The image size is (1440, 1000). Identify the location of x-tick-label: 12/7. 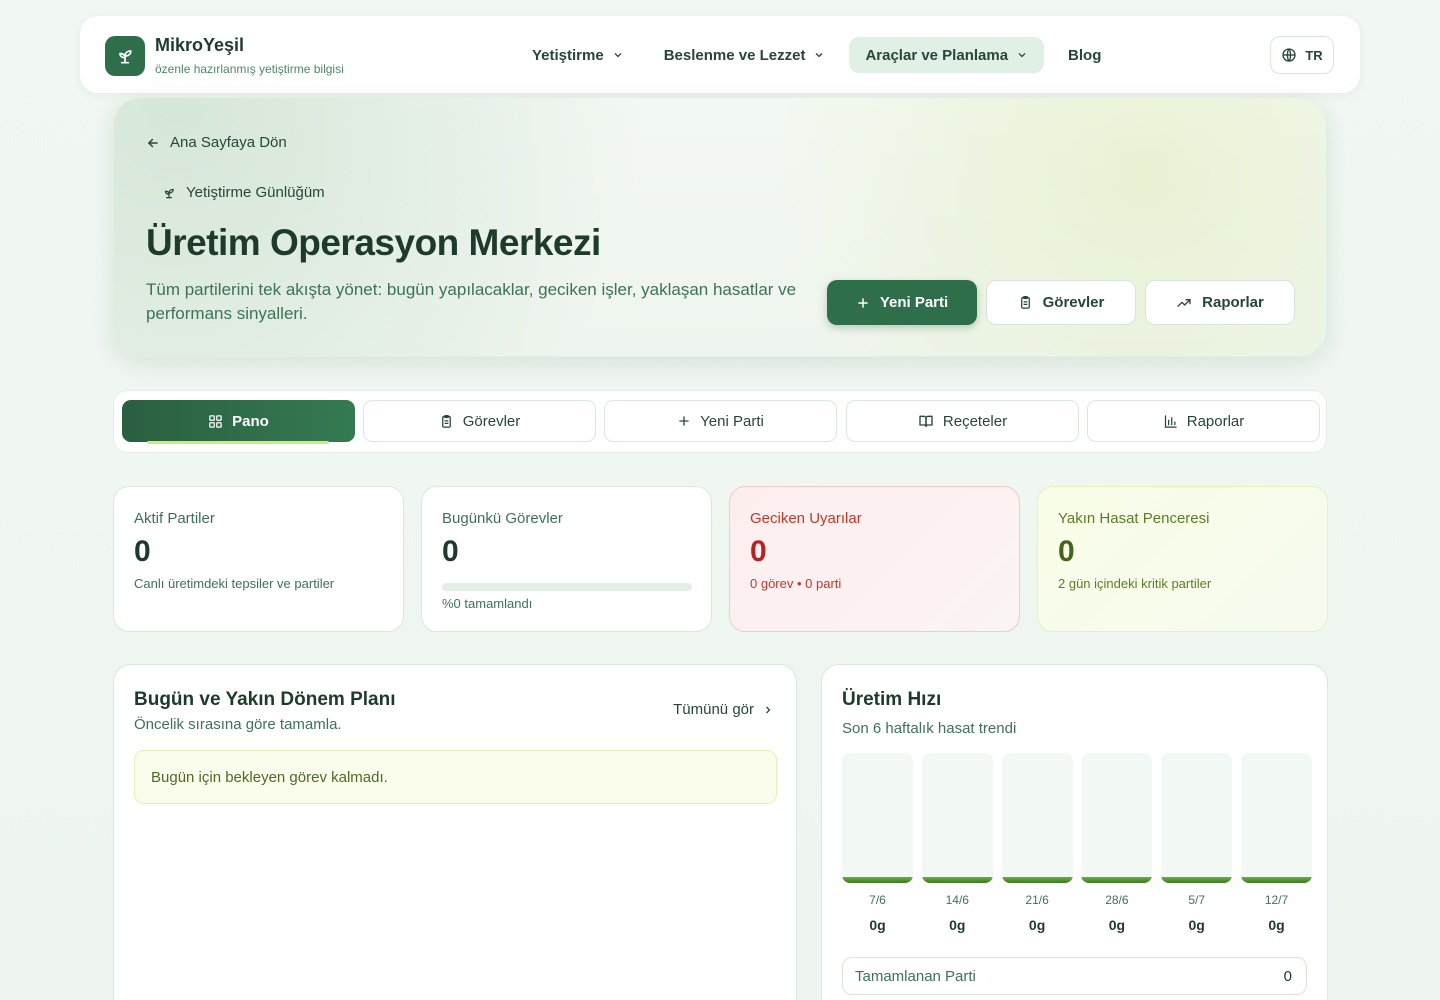
(1276, 900).